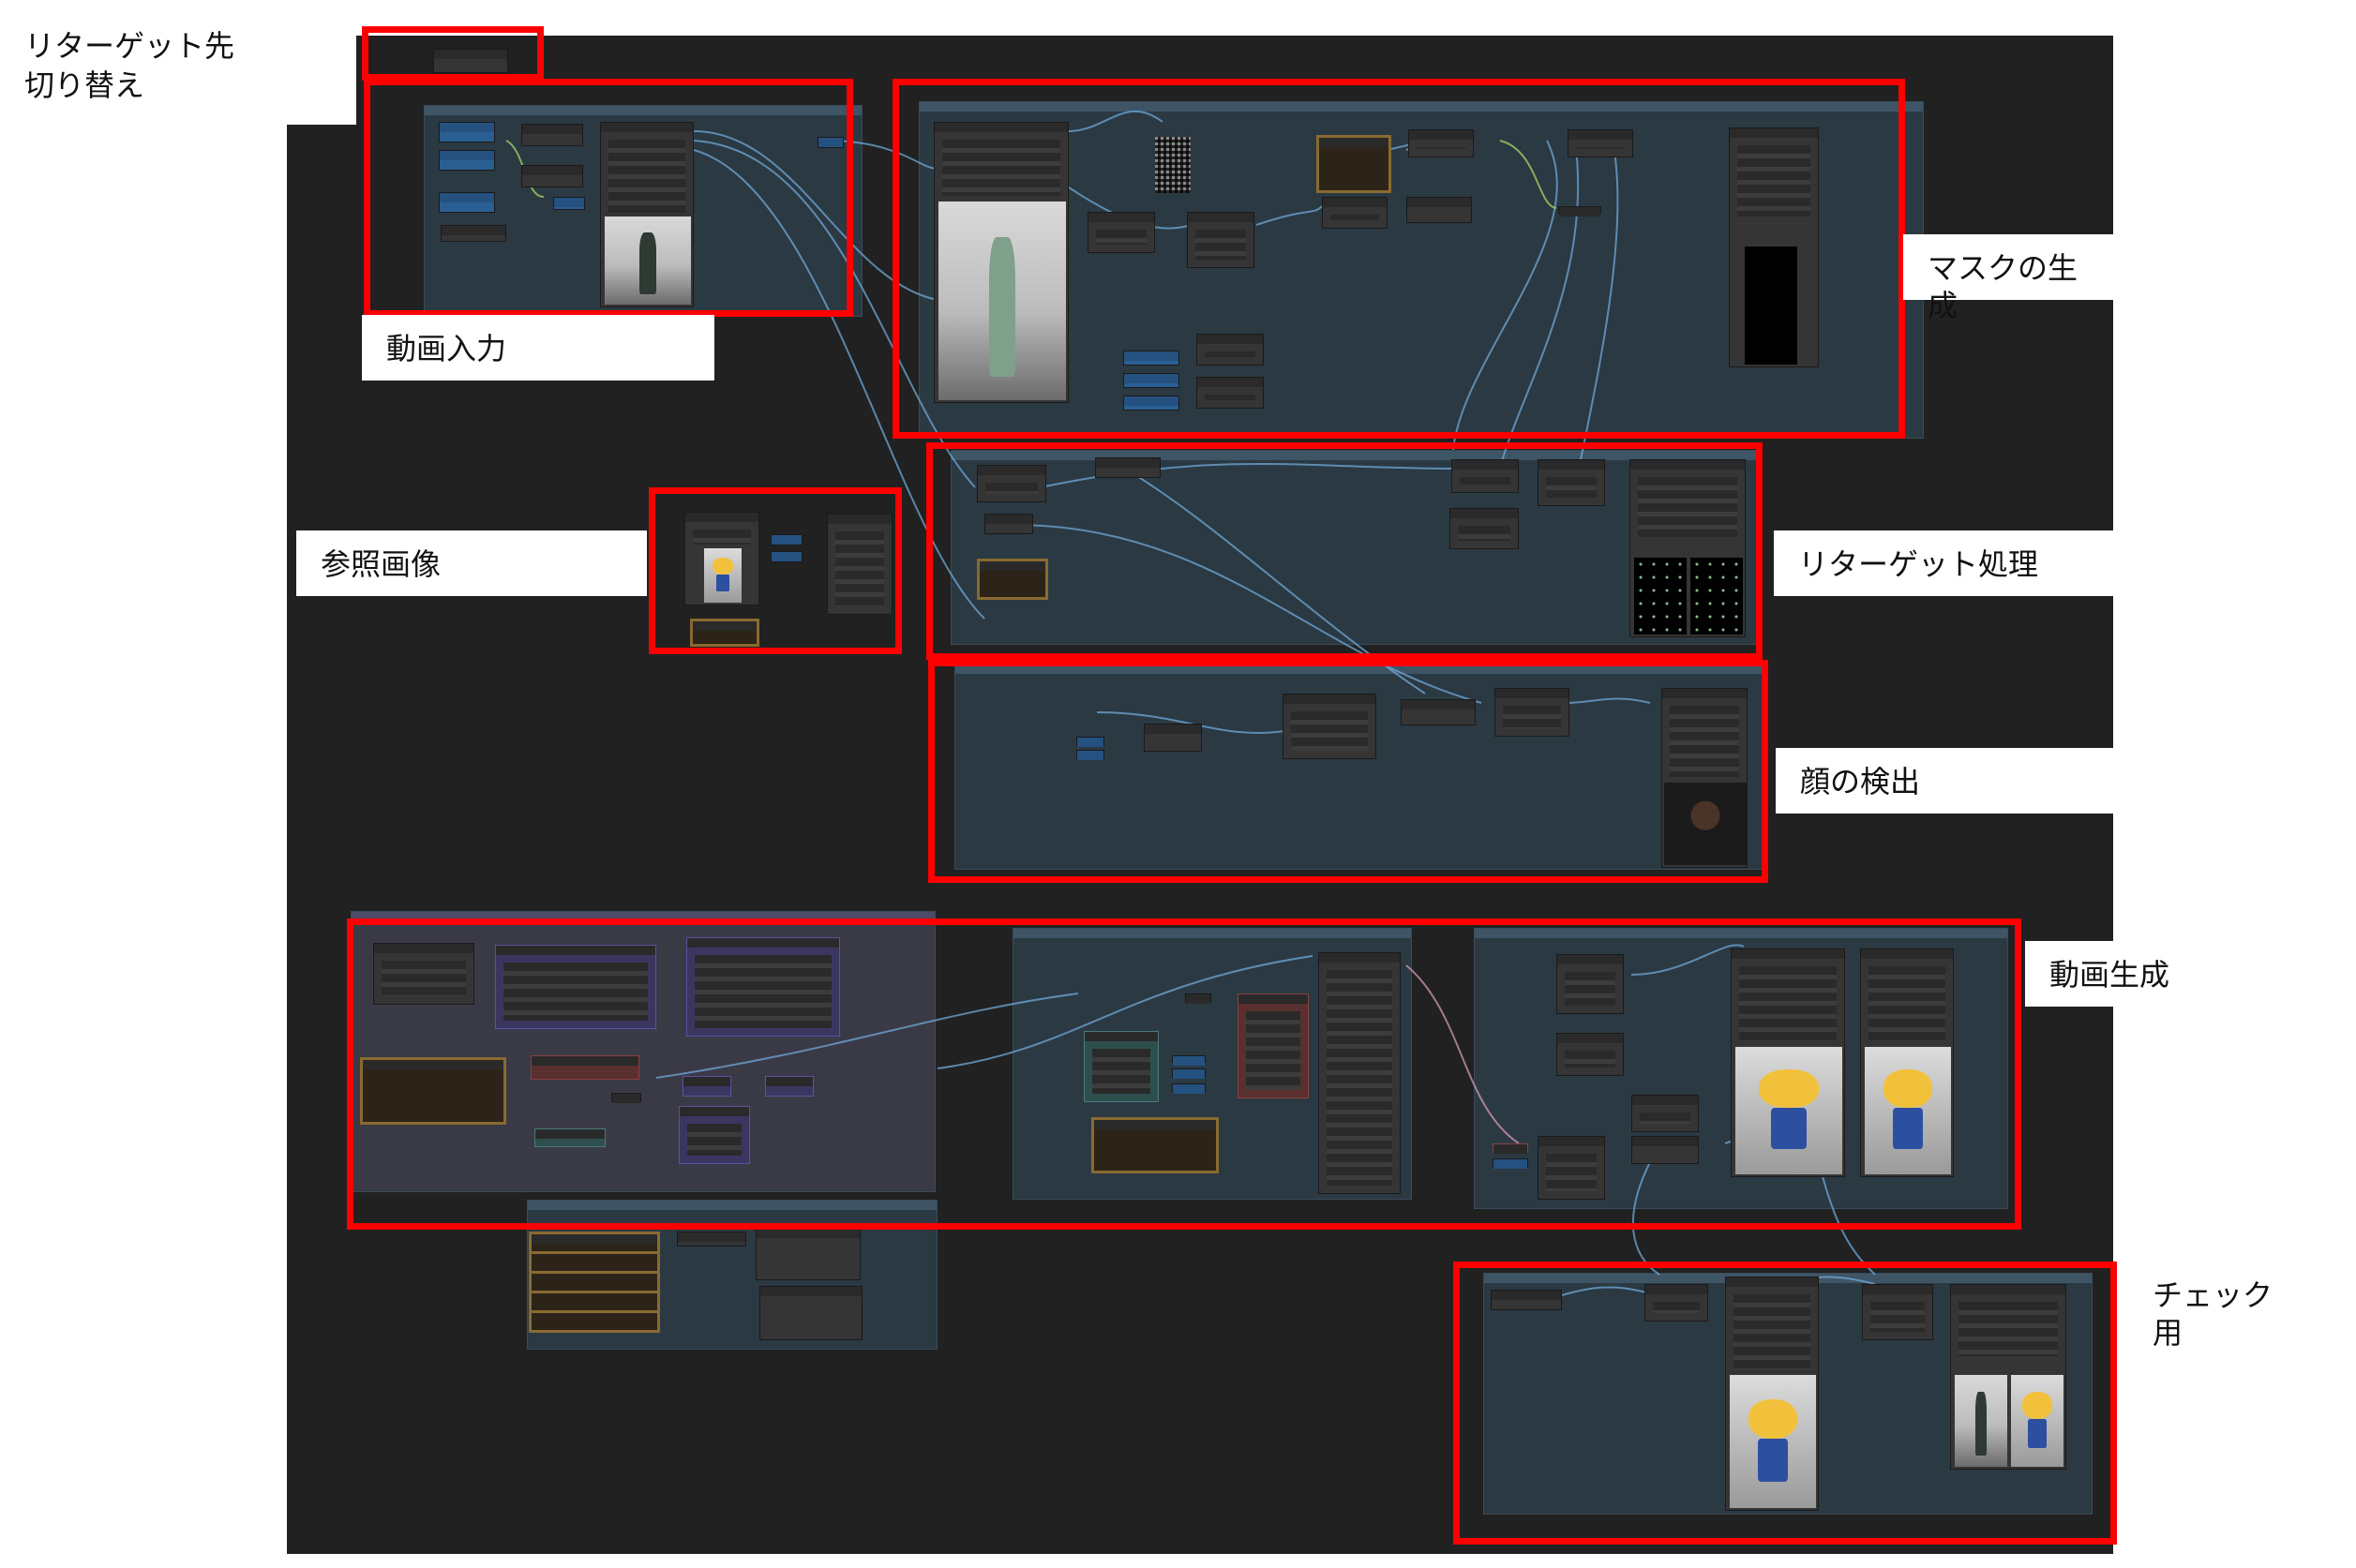  I want to click on highlight-face-detection, so click(1348, 772).